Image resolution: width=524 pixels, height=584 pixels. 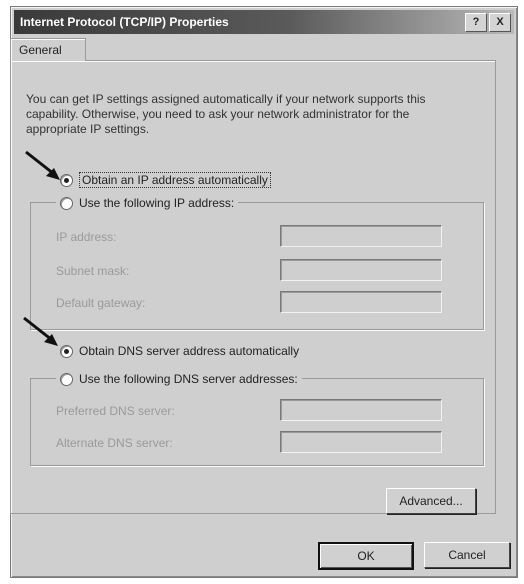 I want to click on subnet-mask-field, so click(x=361, y=270).